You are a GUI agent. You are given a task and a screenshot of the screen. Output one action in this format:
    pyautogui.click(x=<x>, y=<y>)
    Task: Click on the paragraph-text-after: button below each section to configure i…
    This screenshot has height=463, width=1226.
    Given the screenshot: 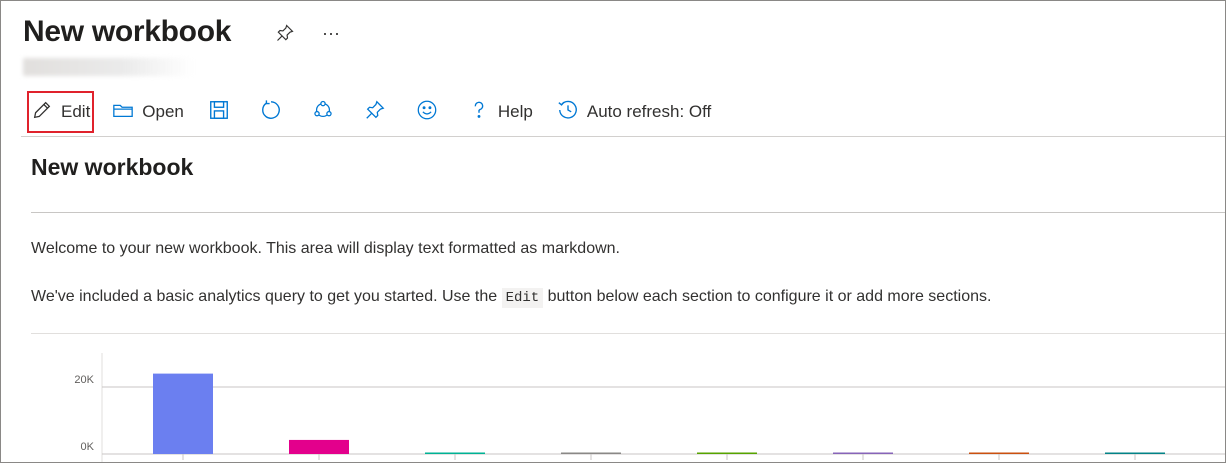 What is the action you would take?
    pyautogui.click(x=767, y=296)
    